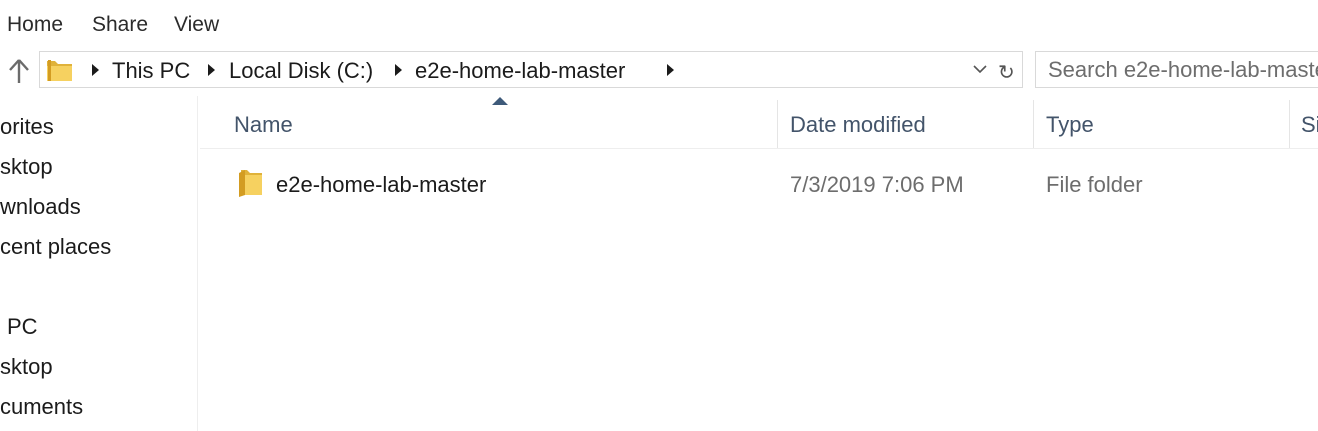 Image resolution: width=1318 pixels, height=431 pixels. What do you see at coordinates (1309, 125) in the screenshot?
I see `column-header-size: Si` at bounding box center [1309, 125].